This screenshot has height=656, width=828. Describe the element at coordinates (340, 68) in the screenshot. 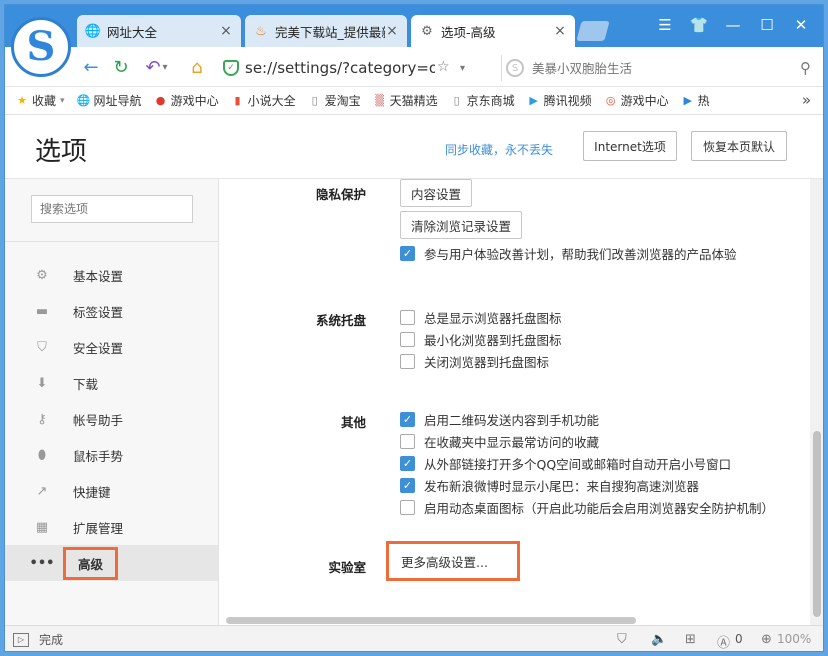

I see `url-text: se://settings/?category=other` at that location.